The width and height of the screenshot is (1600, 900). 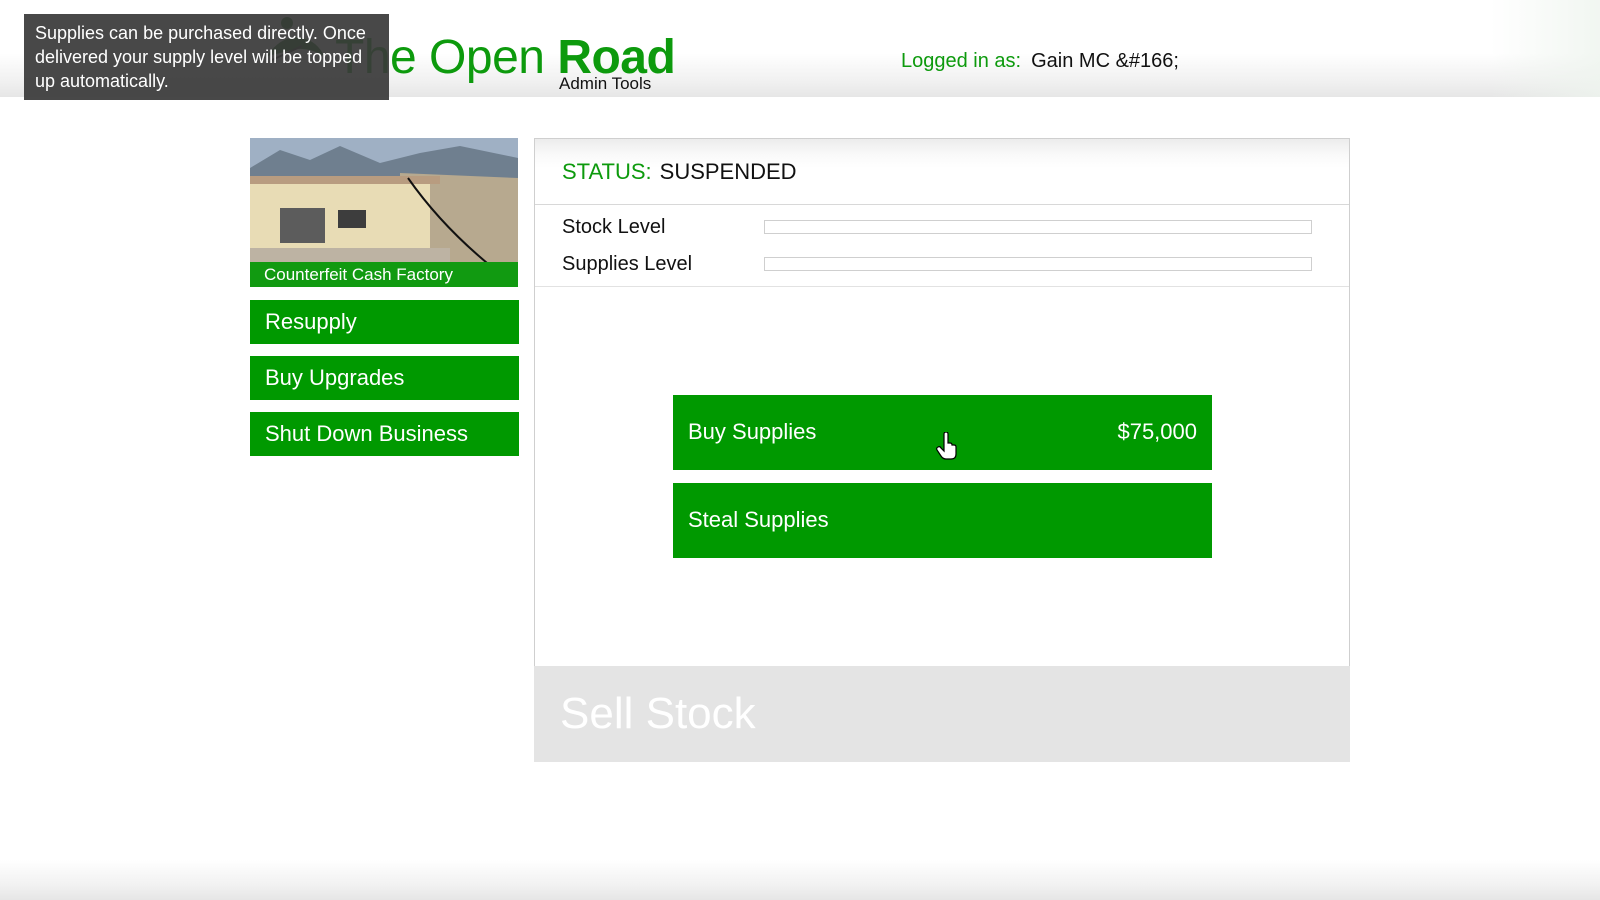 What do you see at coordinates (942, 246) in the screenshot?
I see `levels-section: Stock Level Supplies Level` at bounding box center [942, 246].